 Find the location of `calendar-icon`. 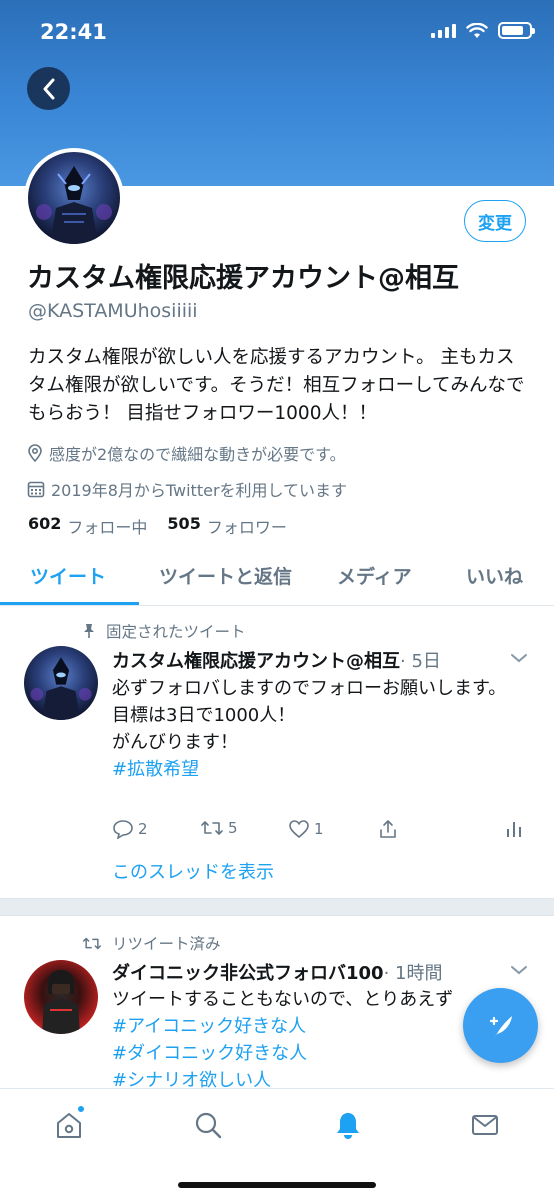

calendar-icon is located at coordinates (36, 489).